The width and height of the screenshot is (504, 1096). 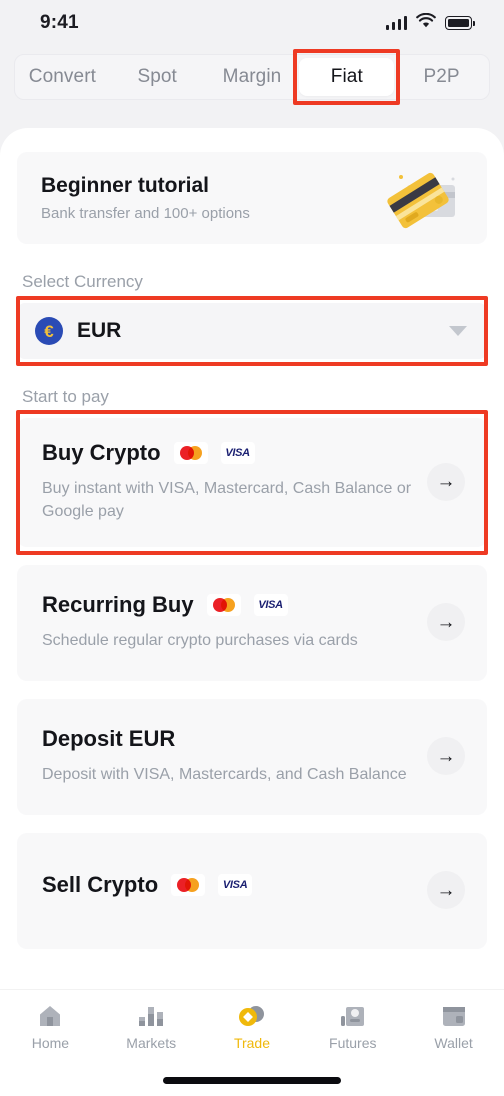 I want to click on status-time: 9:41, so click(x=59, y=22).